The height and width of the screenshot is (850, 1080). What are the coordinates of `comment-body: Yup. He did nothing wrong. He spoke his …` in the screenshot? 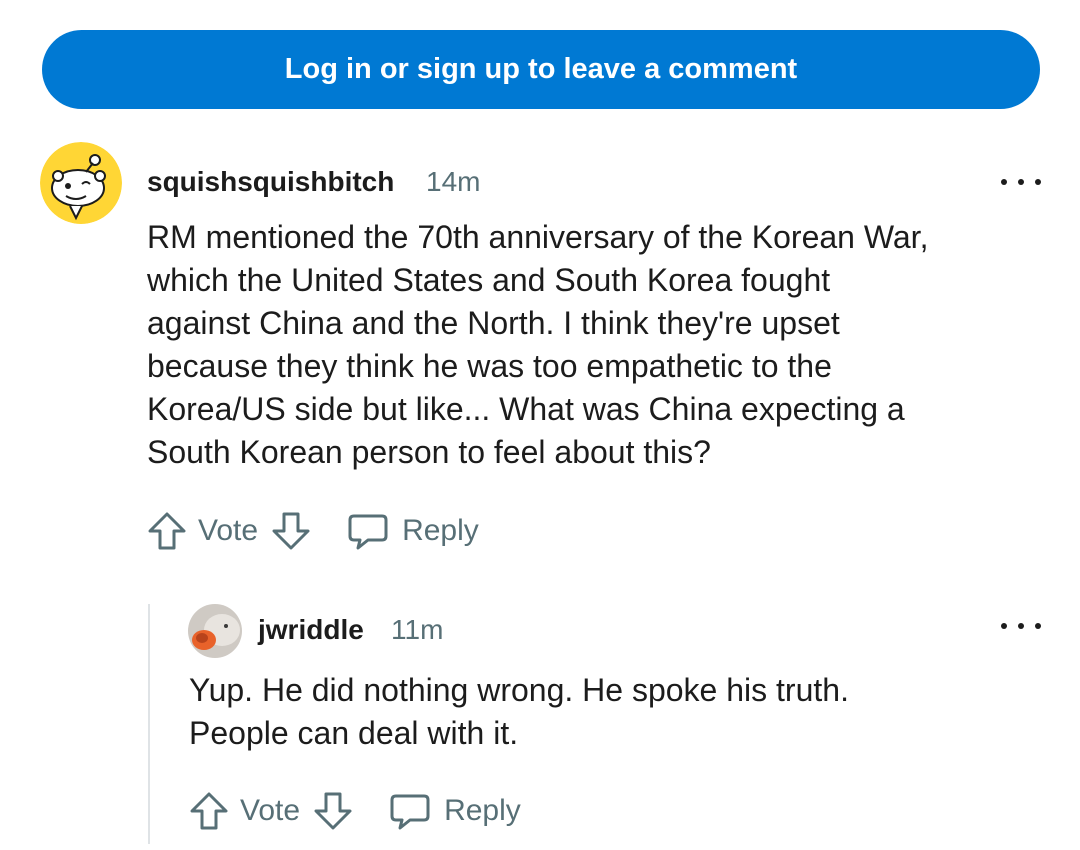 It's located at (519, 712).